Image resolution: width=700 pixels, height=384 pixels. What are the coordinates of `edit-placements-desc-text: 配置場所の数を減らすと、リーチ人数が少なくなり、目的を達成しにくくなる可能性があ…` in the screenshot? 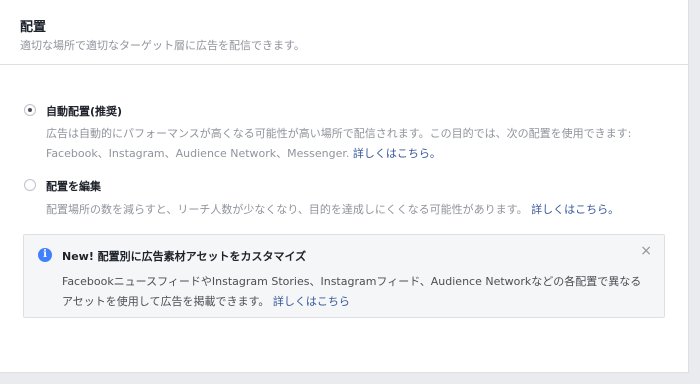 It's located at (289, 209).